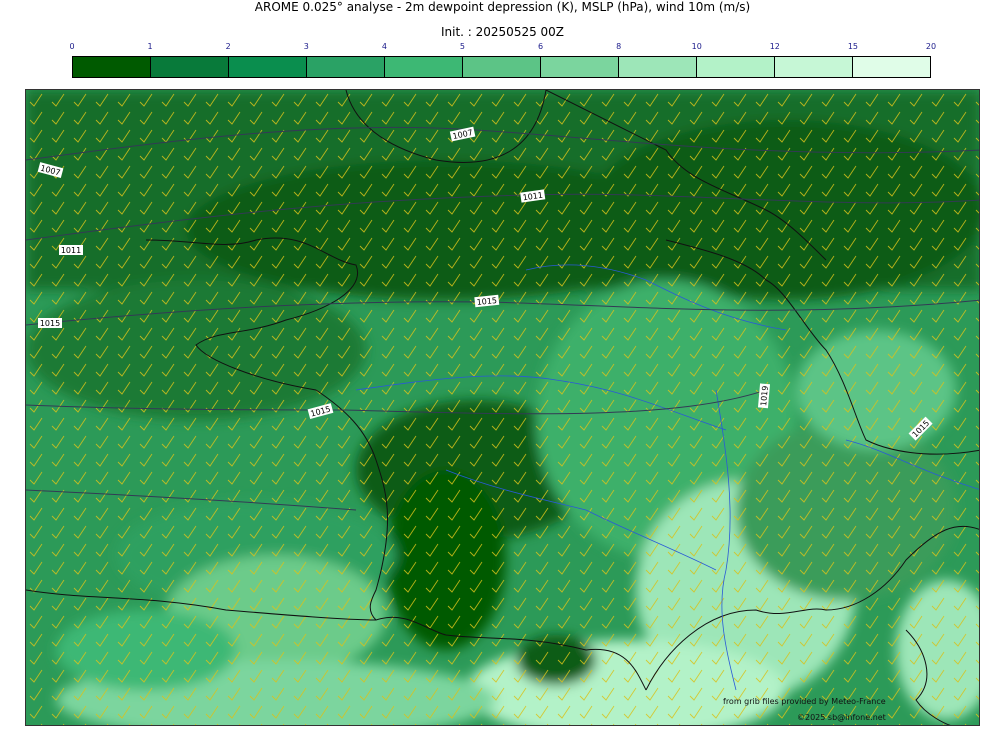 The width and height of the screenshot is (1005, 738). I want to click on colorbar-tick-label: 15, so click(852, 46).